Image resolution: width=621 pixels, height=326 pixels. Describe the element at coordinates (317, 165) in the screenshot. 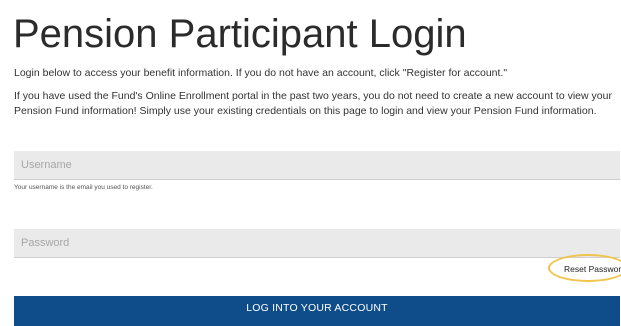

I see `username-input` at that location.